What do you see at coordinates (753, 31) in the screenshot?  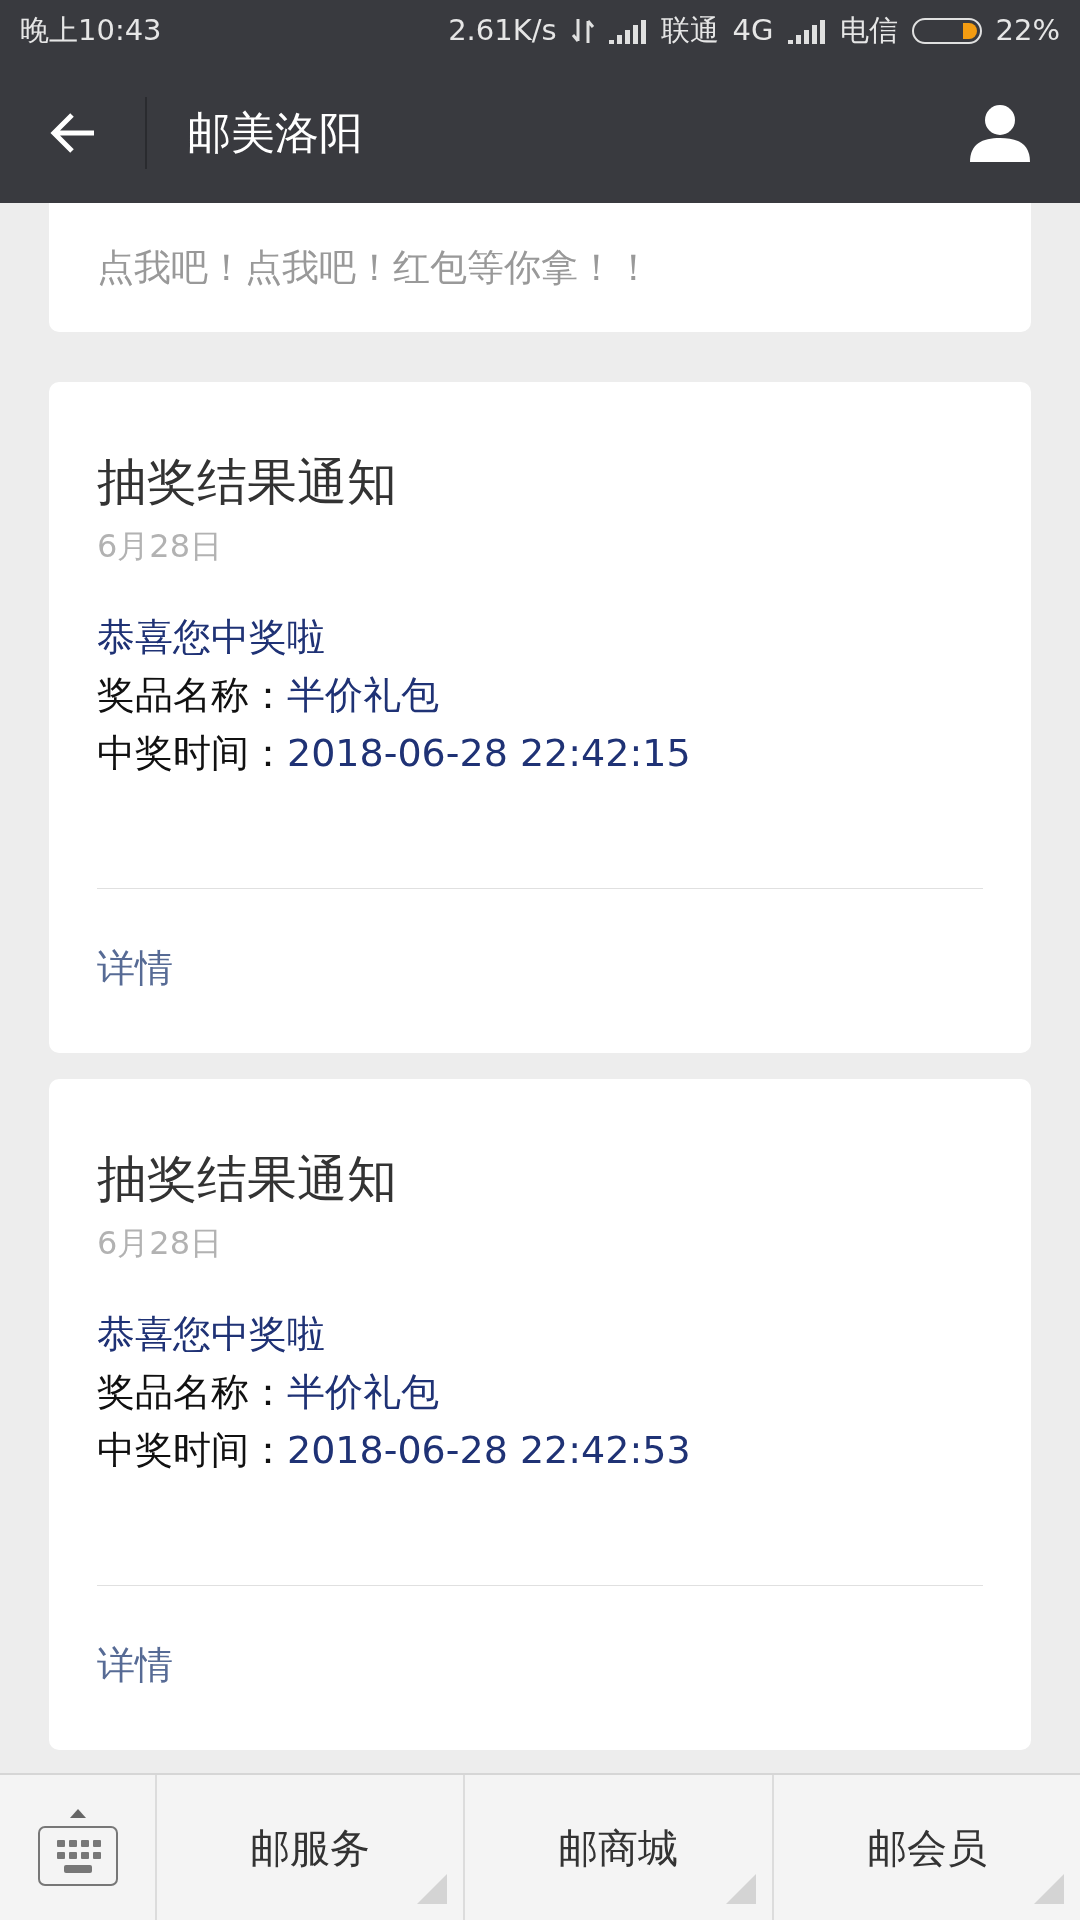 I see `network-type: 4G` at bounding box center [753, 31].